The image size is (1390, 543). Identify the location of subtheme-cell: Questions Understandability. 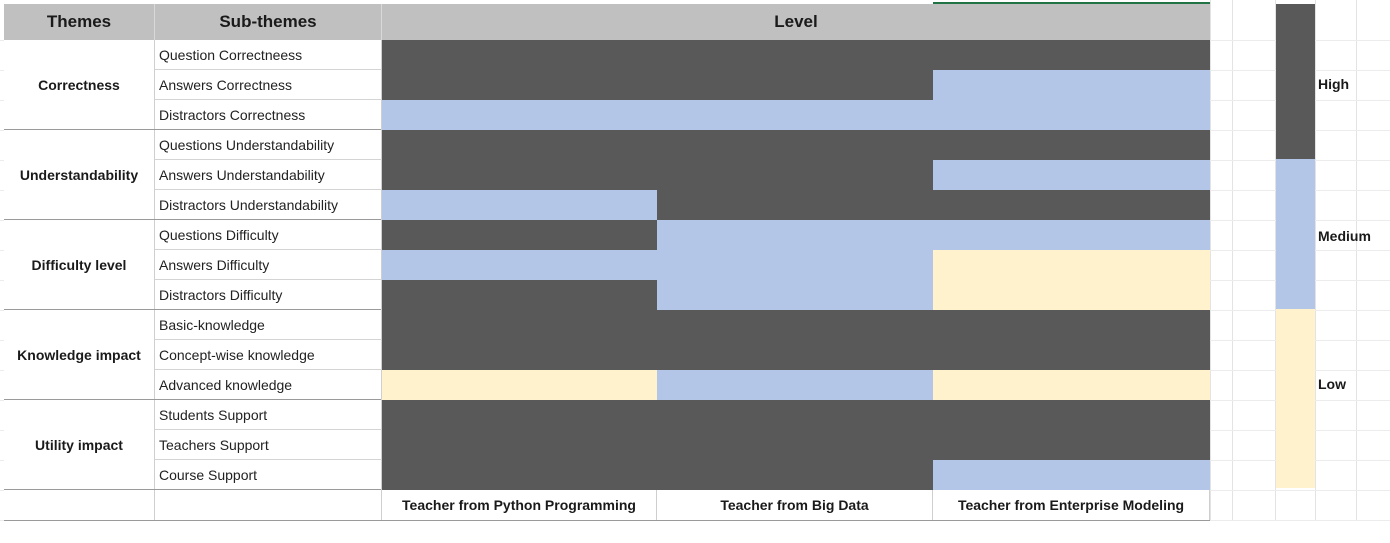
(268, 145).